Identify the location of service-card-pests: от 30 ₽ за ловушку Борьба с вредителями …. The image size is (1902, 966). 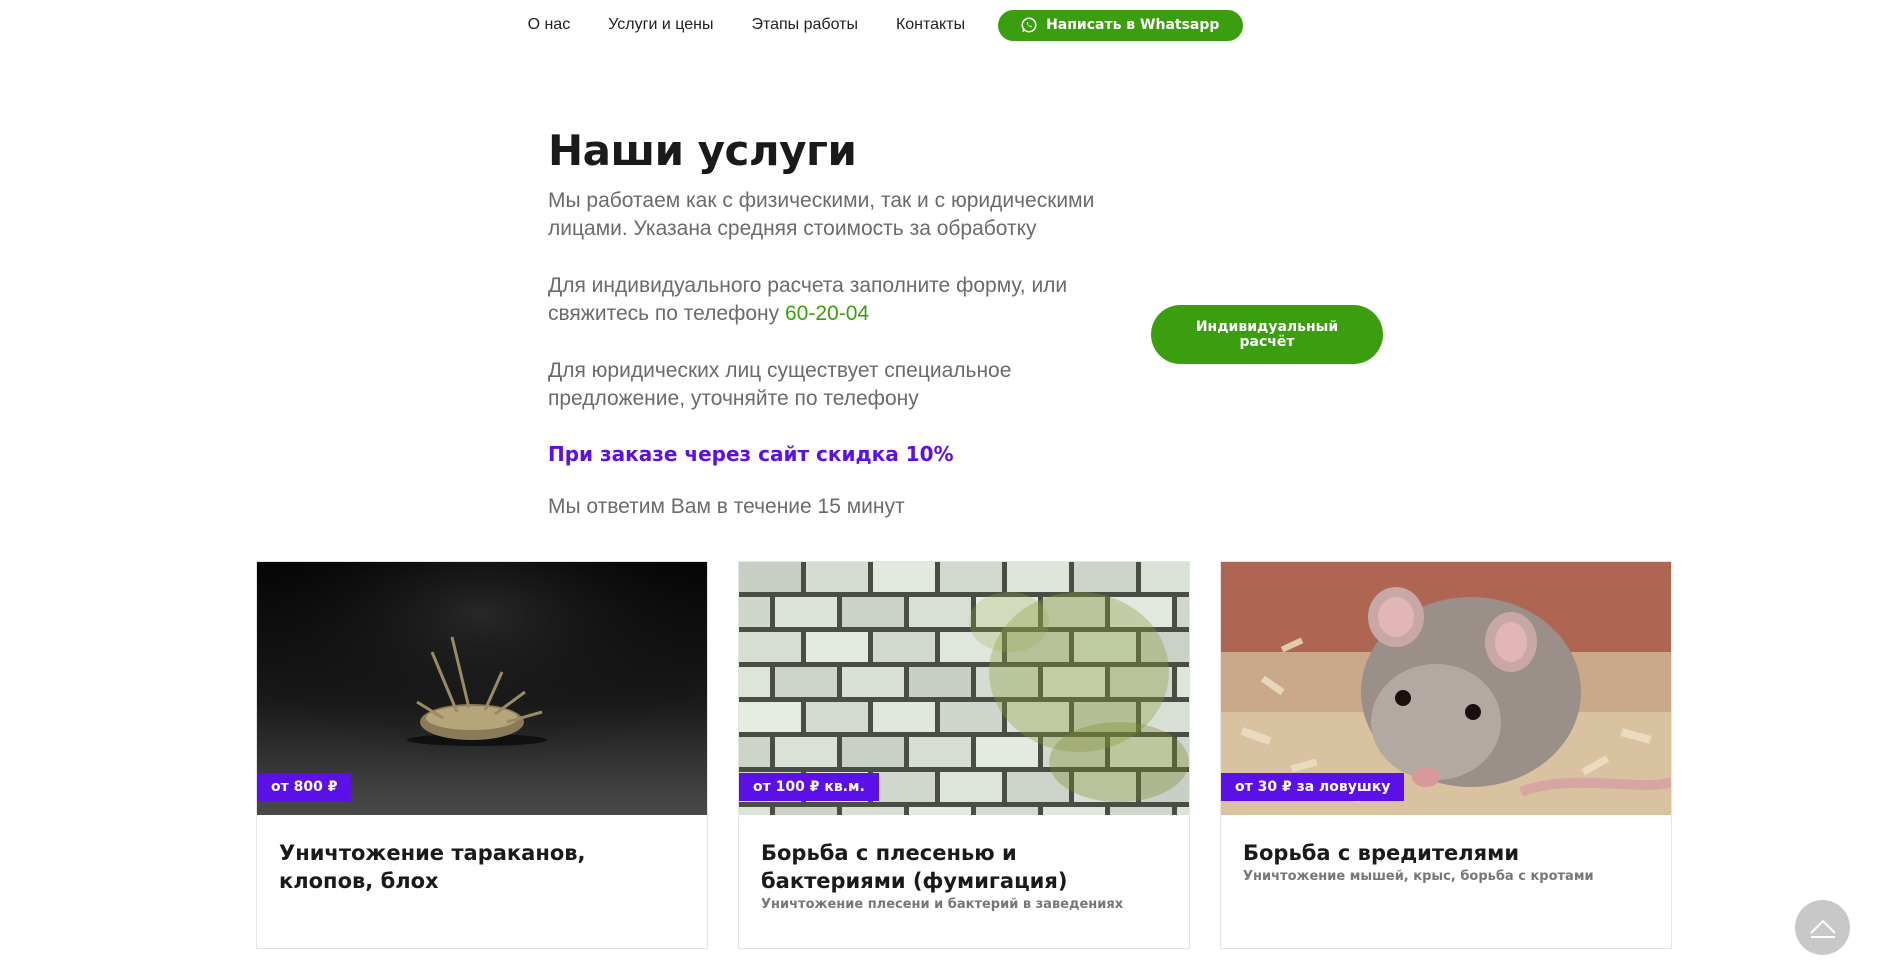
(1446, 755).